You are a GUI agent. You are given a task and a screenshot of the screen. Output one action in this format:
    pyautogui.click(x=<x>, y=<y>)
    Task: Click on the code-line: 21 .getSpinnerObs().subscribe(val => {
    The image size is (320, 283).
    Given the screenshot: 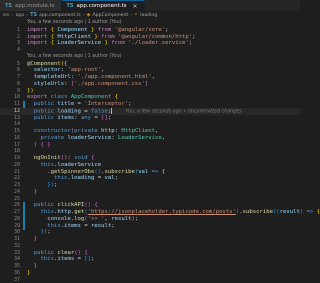 What is the action you would take?
    pyautogui.click(x=150, y=172)
    